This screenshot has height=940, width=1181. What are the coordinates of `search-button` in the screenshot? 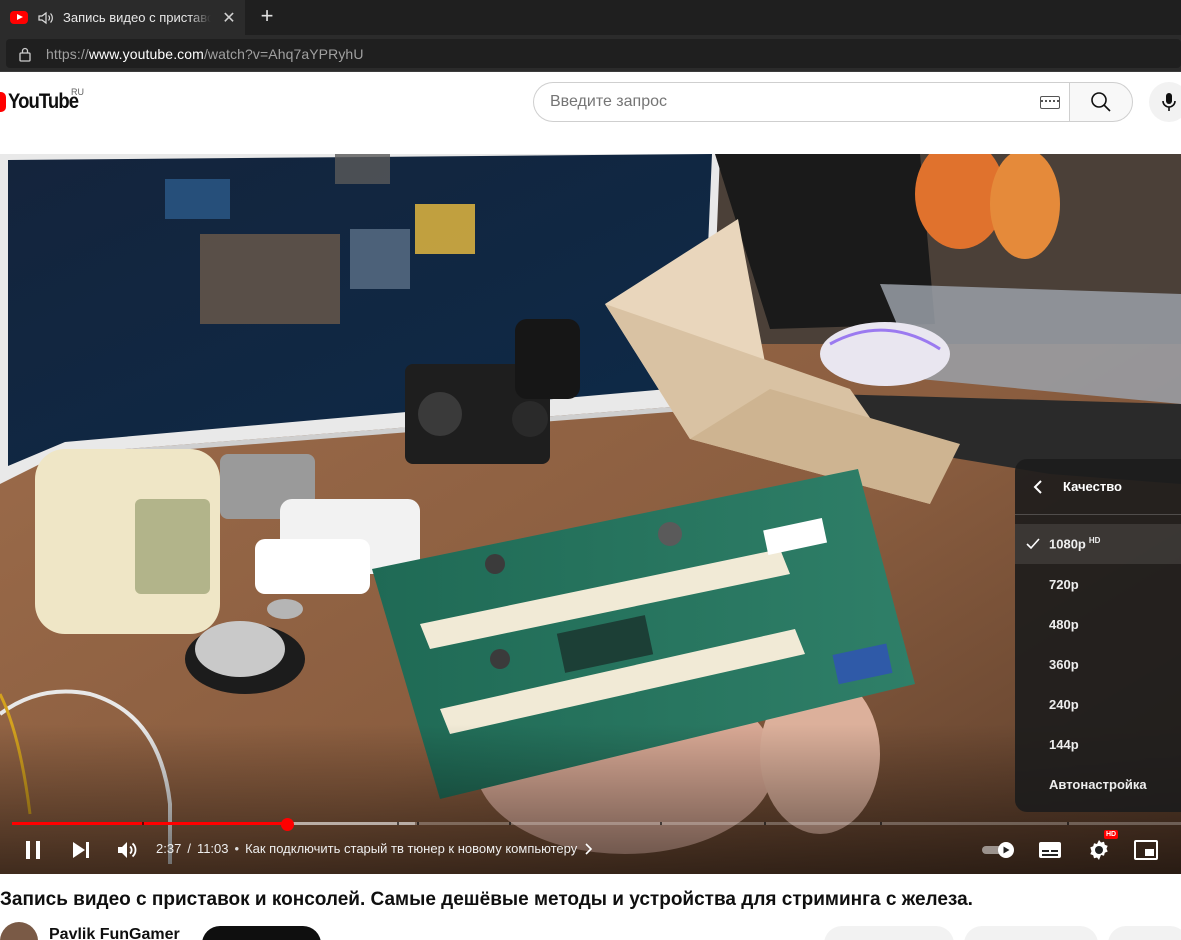 It's located at (1101, 102).